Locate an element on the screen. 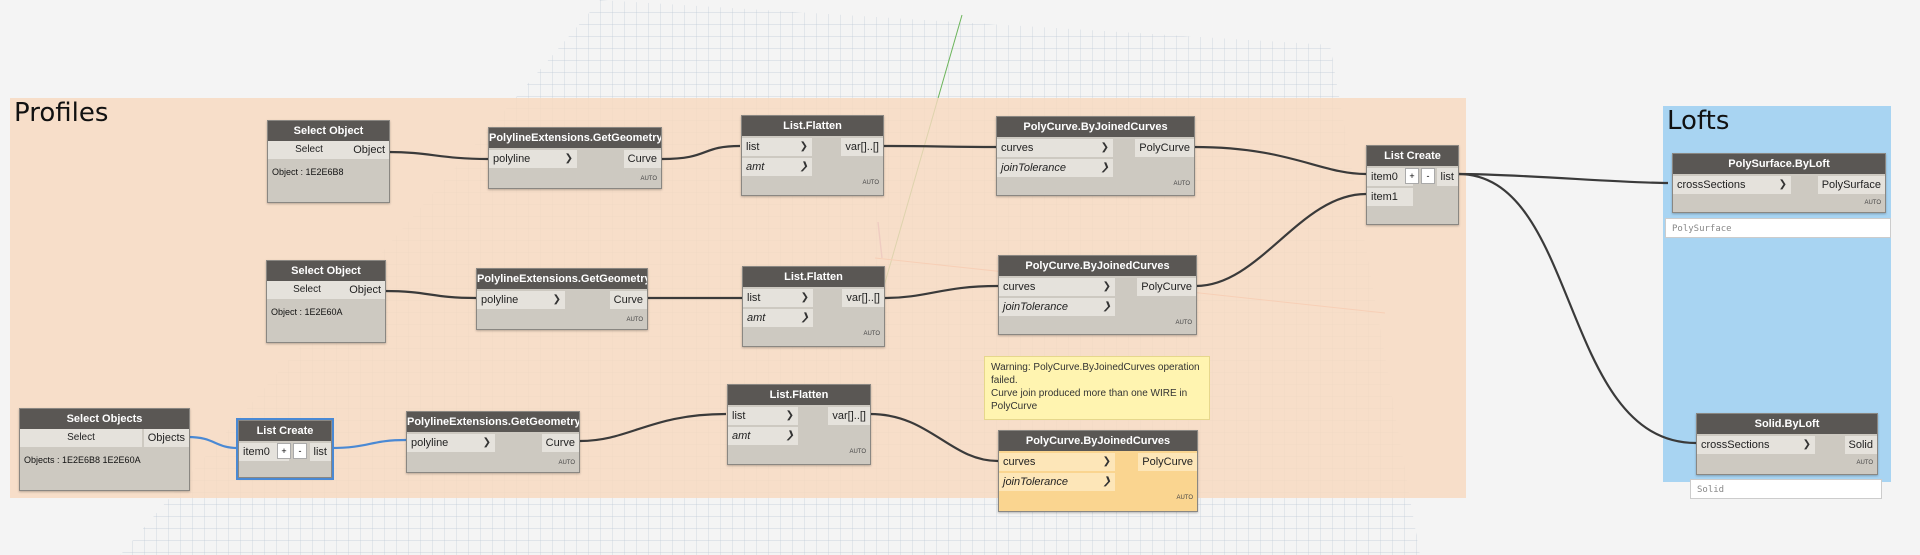 The image size is (1920, 555). node-title: Select Objects is located at coordinates (104, 419).